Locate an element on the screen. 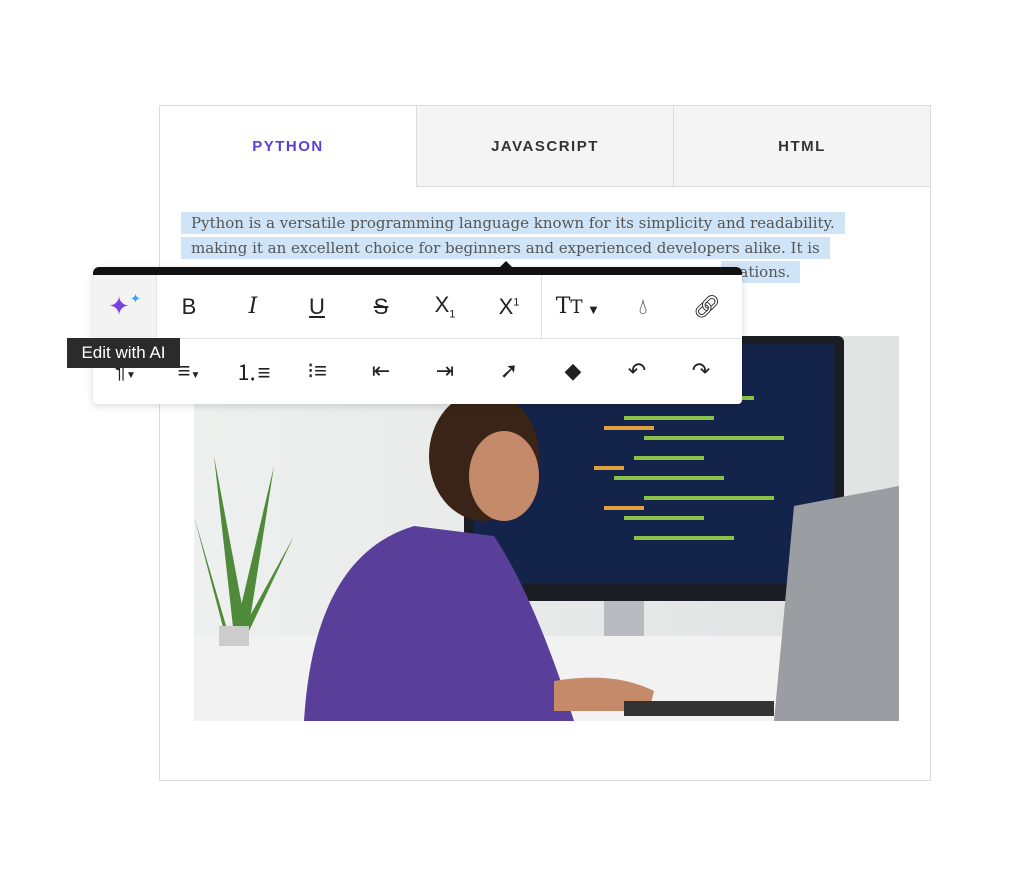 This screenshot has height=887, width=1024. color-icon: 💧︎ is located at coordinates (643, 306).